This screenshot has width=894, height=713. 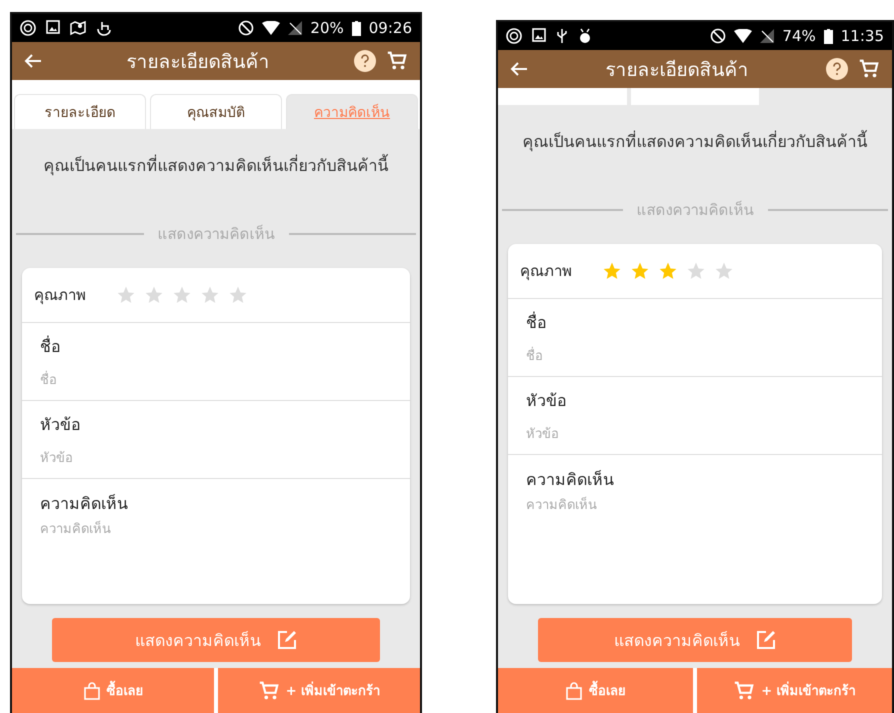 I want to click on tab: รายละเอียด, so click(x=80, y=111).